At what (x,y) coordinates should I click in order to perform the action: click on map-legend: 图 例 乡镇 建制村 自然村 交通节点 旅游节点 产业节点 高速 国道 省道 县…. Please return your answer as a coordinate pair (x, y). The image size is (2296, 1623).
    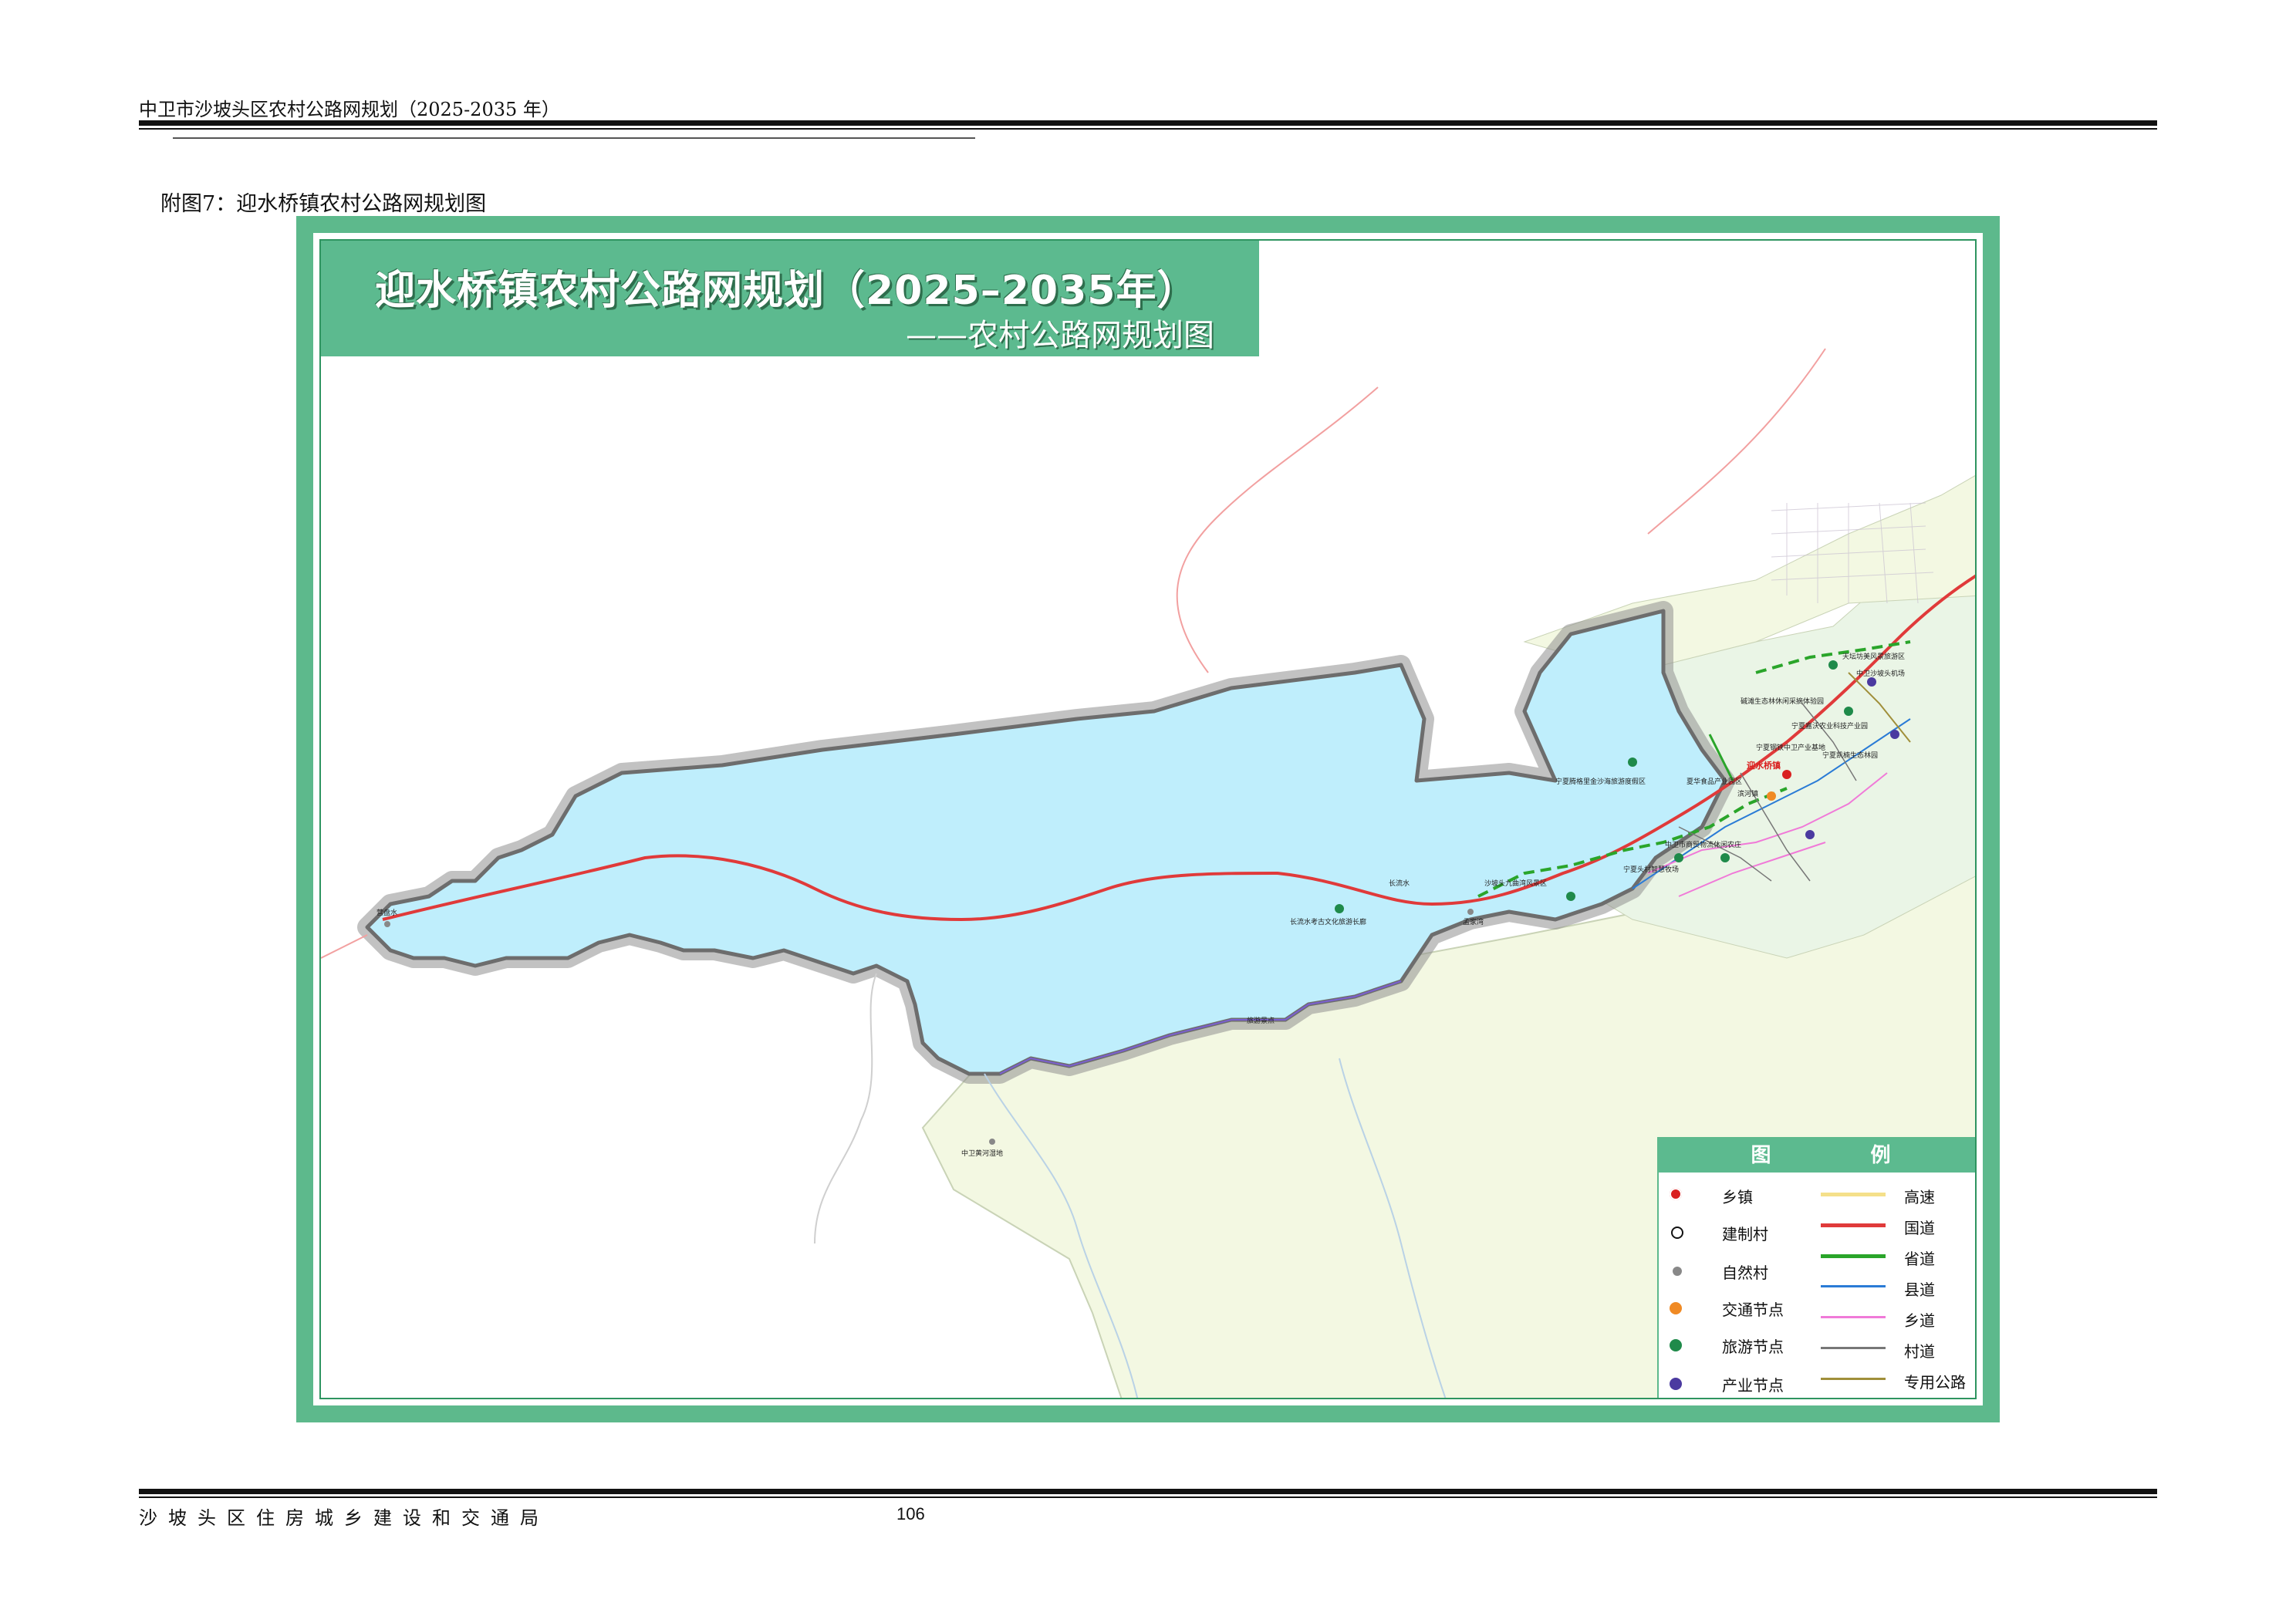
    Looking at the image, I should click on (1816, 1267).